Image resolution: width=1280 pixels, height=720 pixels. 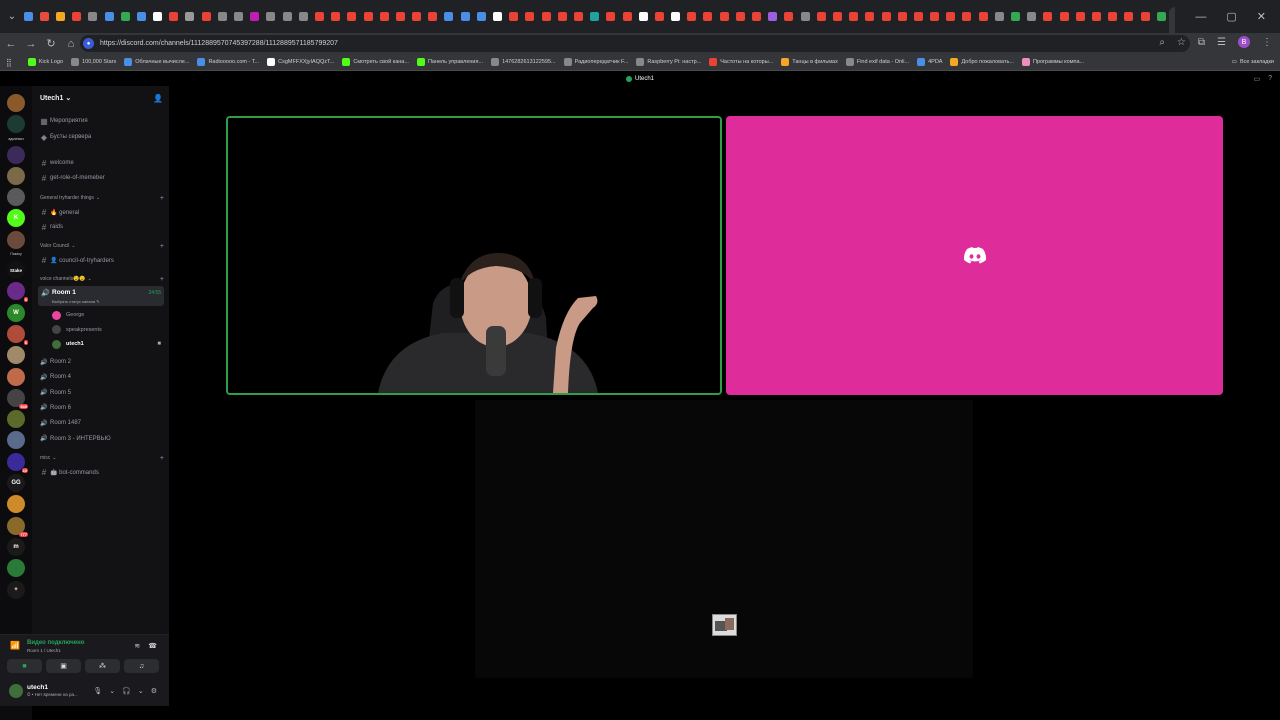 I want to click on server-icon: GG, so click(x=16, y=483).